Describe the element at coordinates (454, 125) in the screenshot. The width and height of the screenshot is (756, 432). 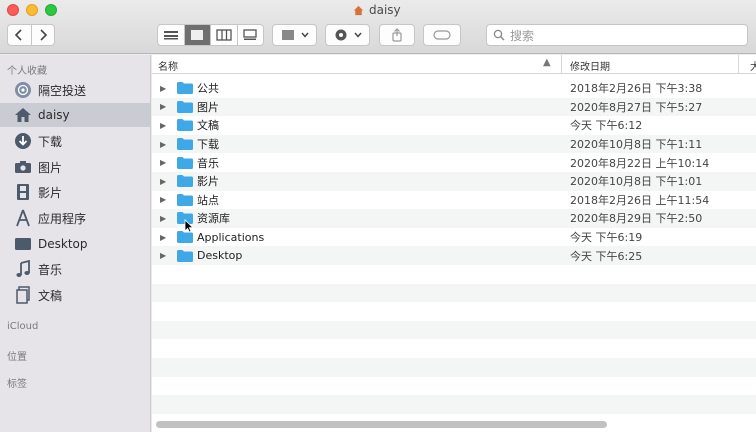
I see `table-row: ▶ 文稿 今天 下午6:12` at that location.